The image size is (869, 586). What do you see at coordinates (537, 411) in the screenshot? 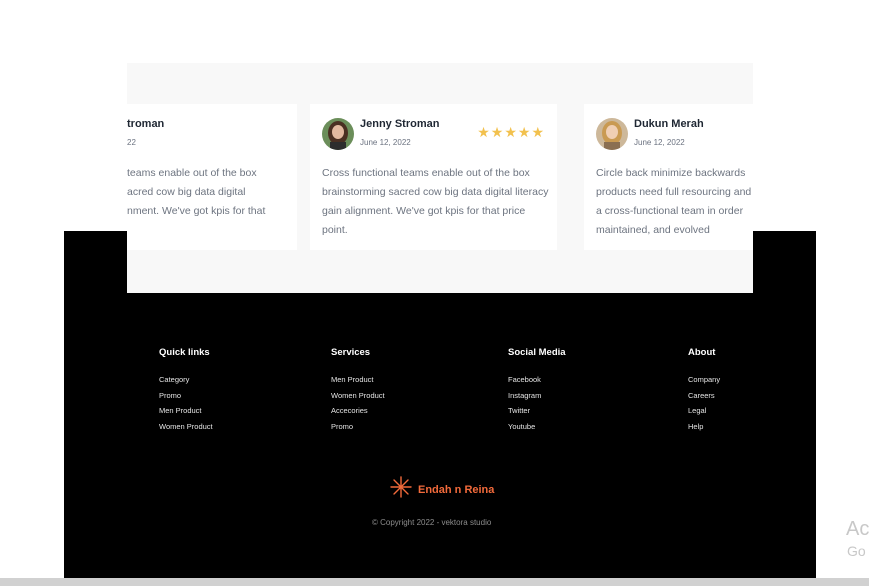
I see `footer-link: Twitter` at bounding box center [537, 411].